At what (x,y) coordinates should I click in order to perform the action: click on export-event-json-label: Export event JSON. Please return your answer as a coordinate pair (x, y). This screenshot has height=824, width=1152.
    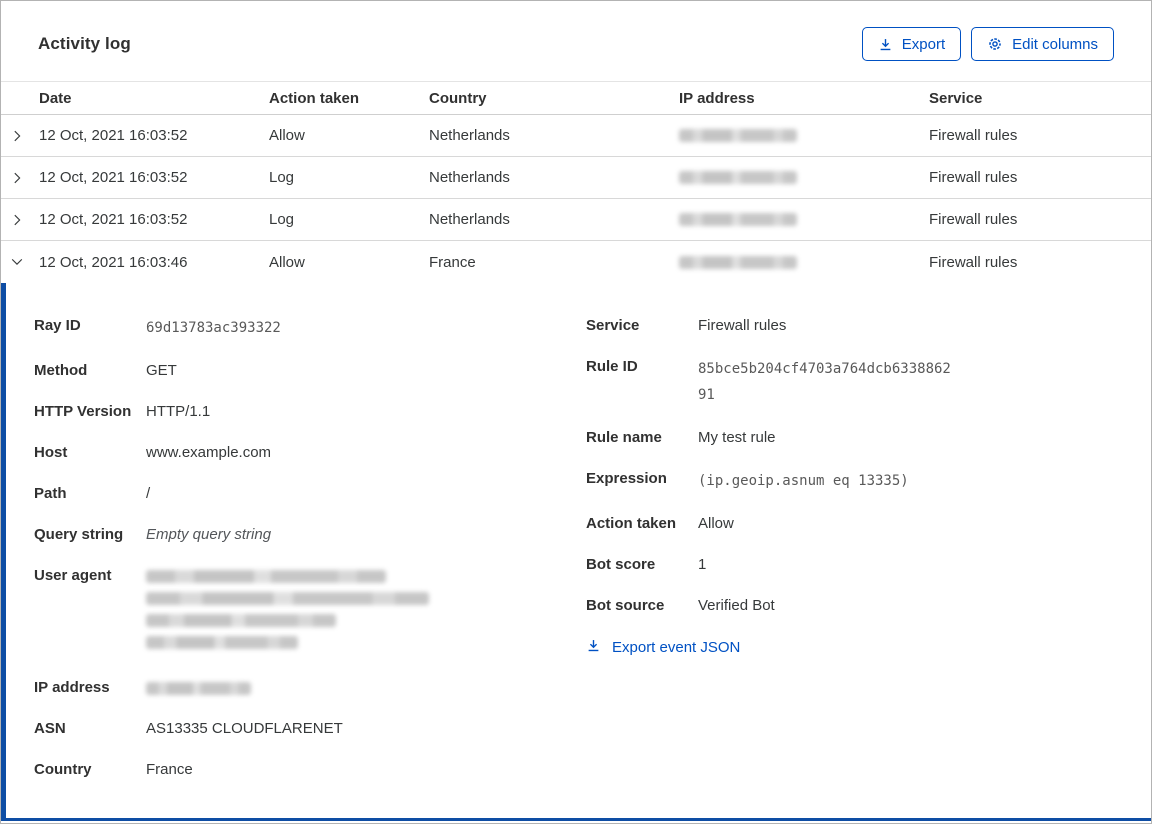
    Looking at the image, I should click on (676, 647).